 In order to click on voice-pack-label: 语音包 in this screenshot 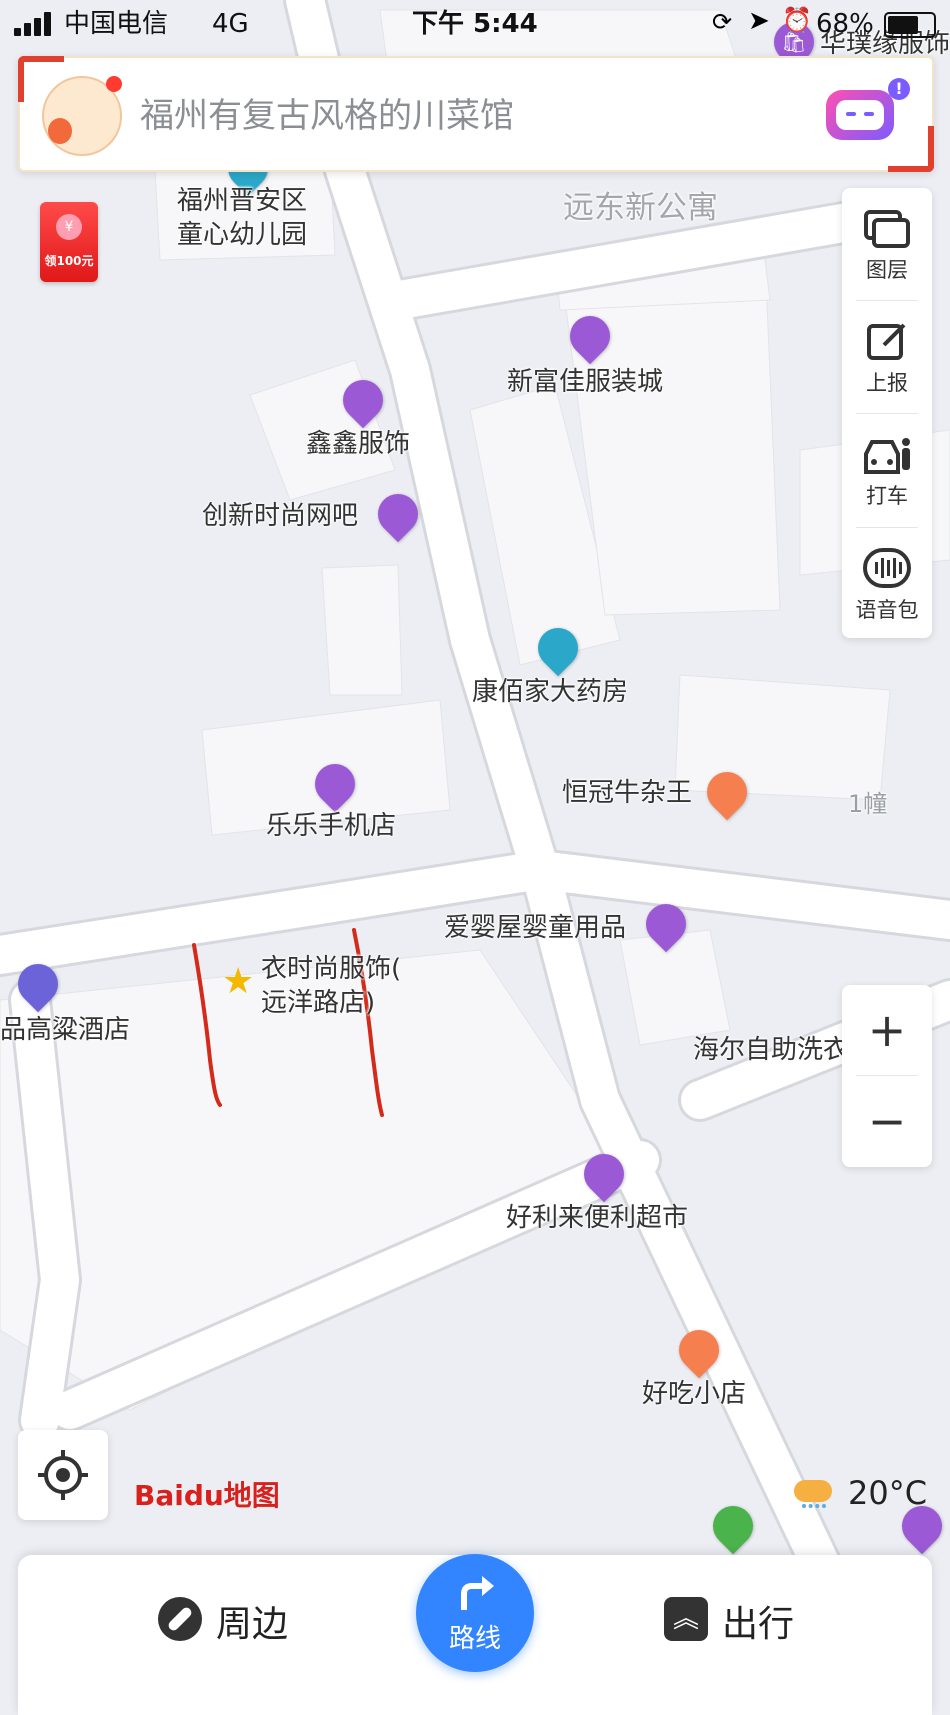, I will do `click(887, 610)`.